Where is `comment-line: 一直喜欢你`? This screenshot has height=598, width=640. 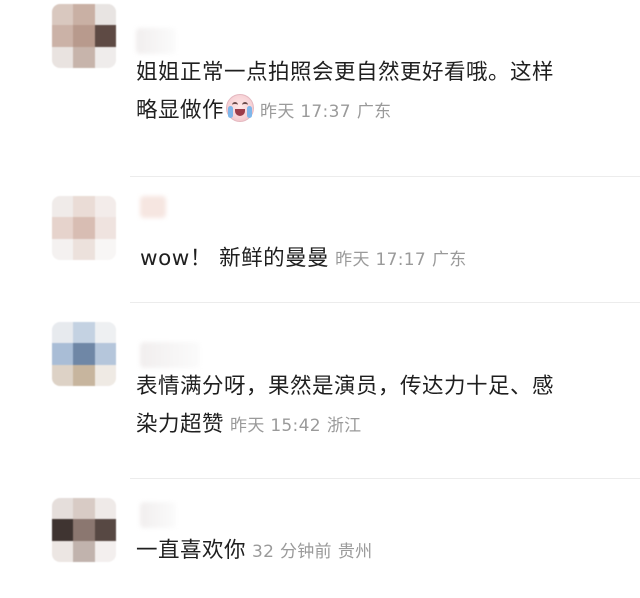 comment-line: 一直喜欢你 is located at coordinates (191, 550).